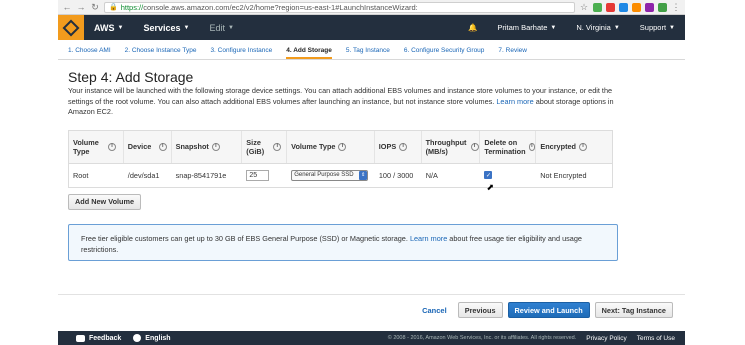 The image size is (745, 345). What do you see at coordinates (192, 146) in the screenshot?
I see `header-label: Snapshot` at bounding box center [192, 146].